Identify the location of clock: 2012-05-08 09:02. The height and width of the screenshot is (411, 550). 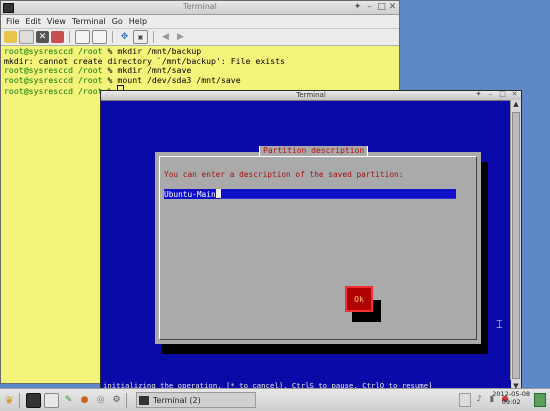
(511, 398).